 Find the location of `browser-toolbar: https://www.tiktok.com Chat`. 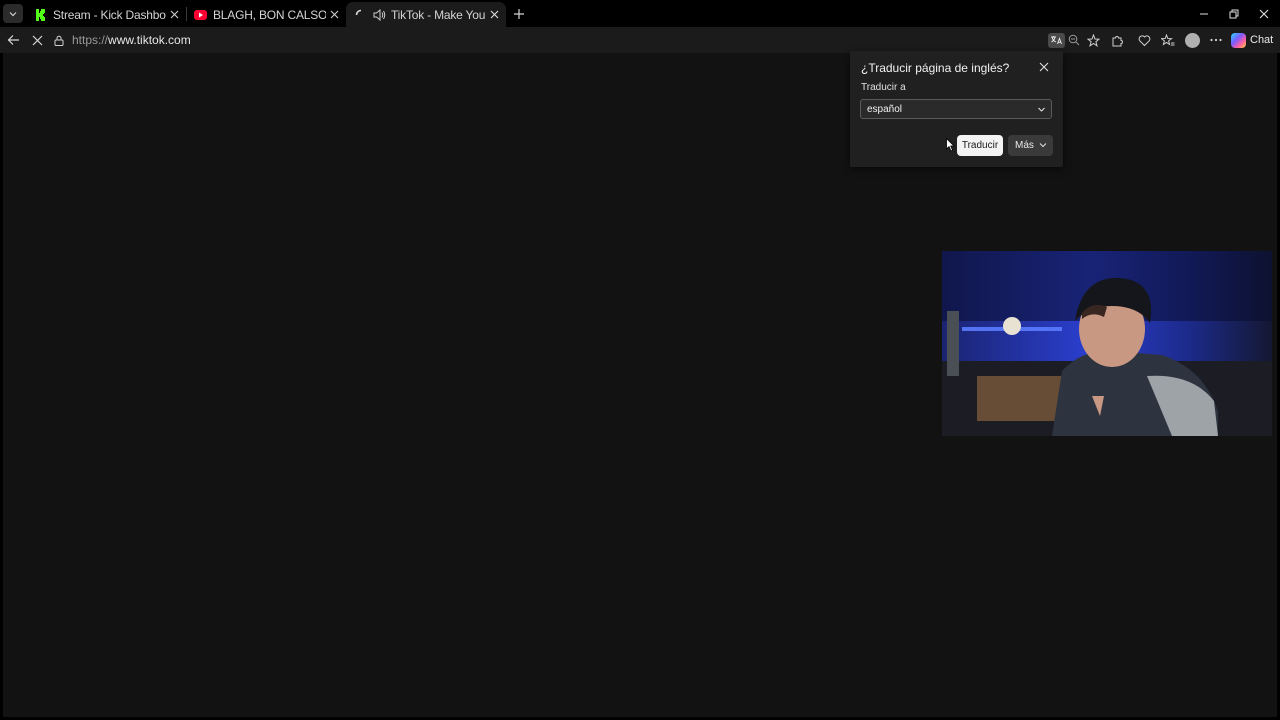

browser-toolbar: https://www.tiktok.com Chat is located at coordinates (640, 40).